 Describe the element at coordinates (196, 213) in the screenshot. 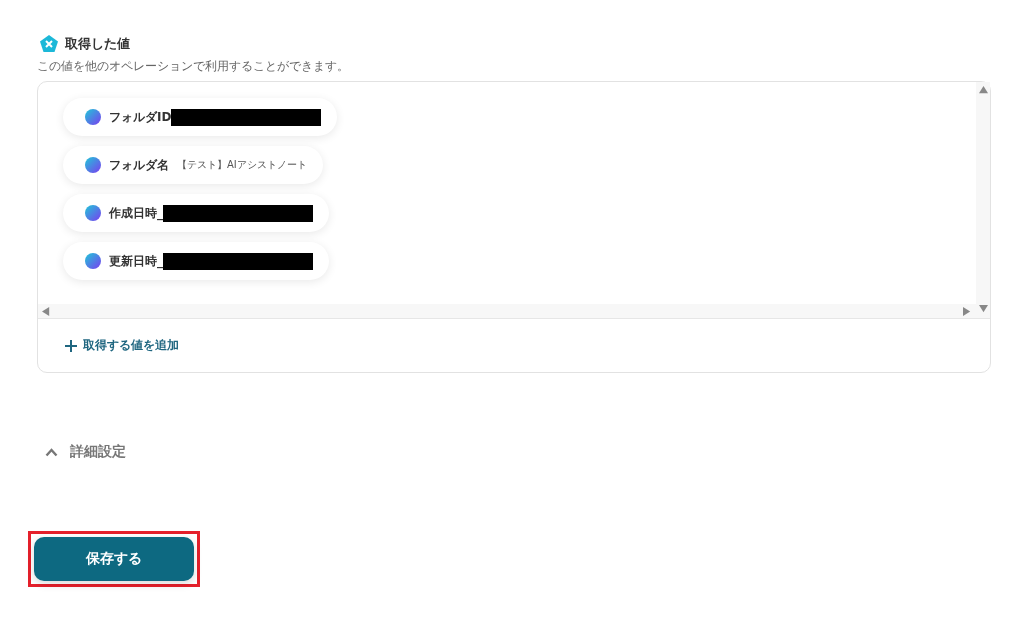

I see `value-chip: 作成日時_` at that location.